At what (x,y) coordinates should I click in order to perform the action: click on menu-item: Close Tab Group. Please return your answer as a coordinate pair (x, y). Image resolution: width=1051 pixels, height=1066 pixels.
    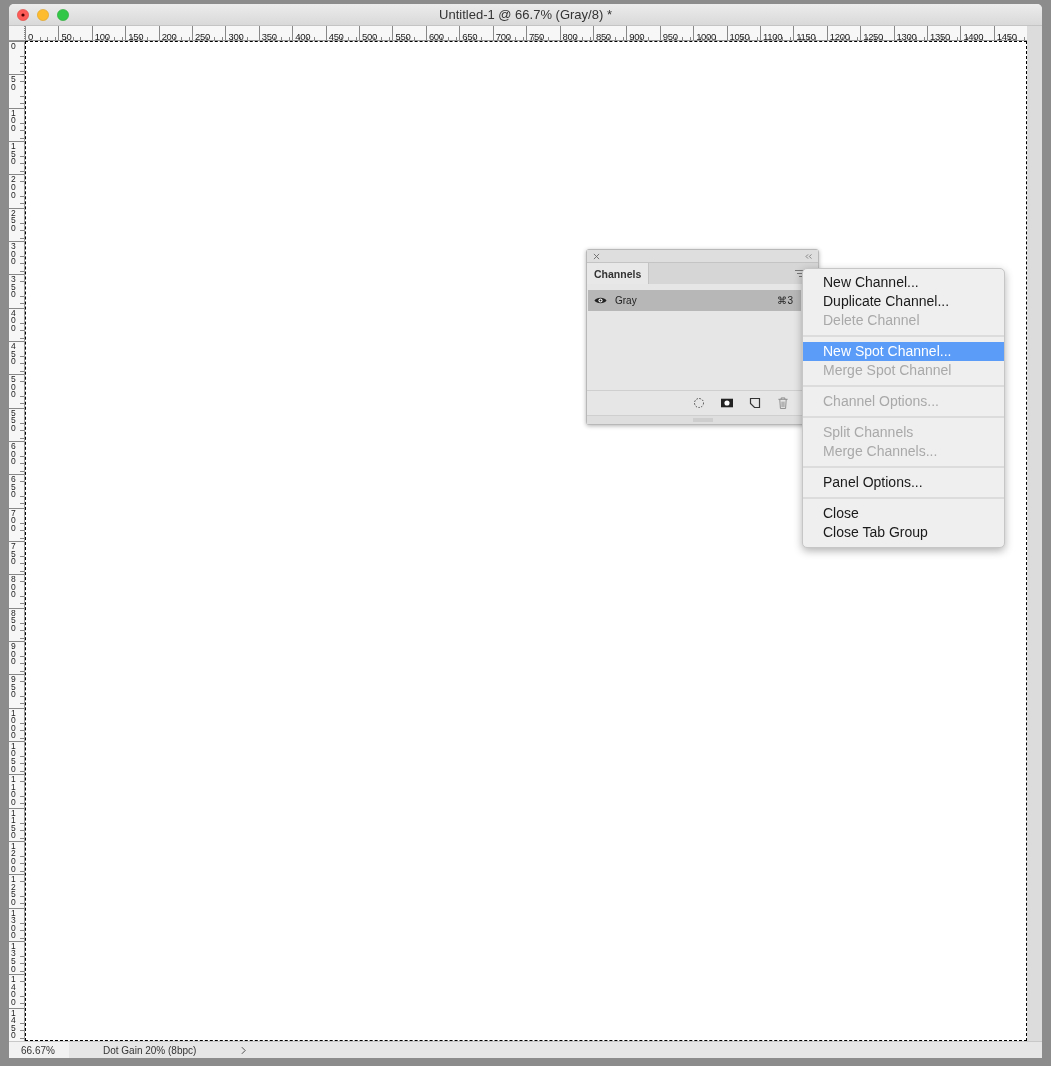
    Looking at the image, I should click on (903, 532).